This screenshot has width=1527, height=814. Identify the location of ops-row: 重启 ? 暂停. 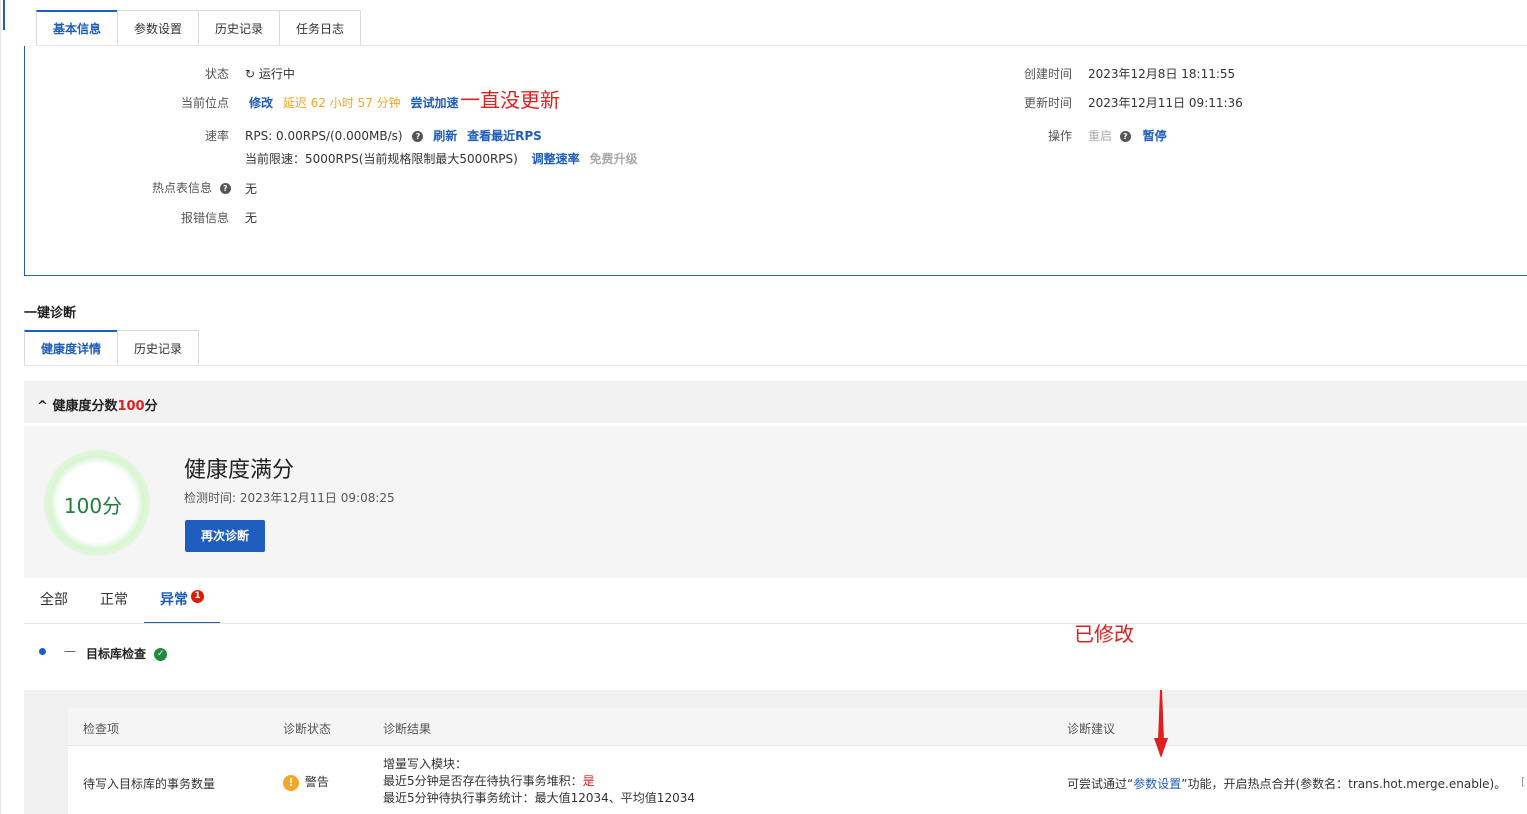
(1127, 135).